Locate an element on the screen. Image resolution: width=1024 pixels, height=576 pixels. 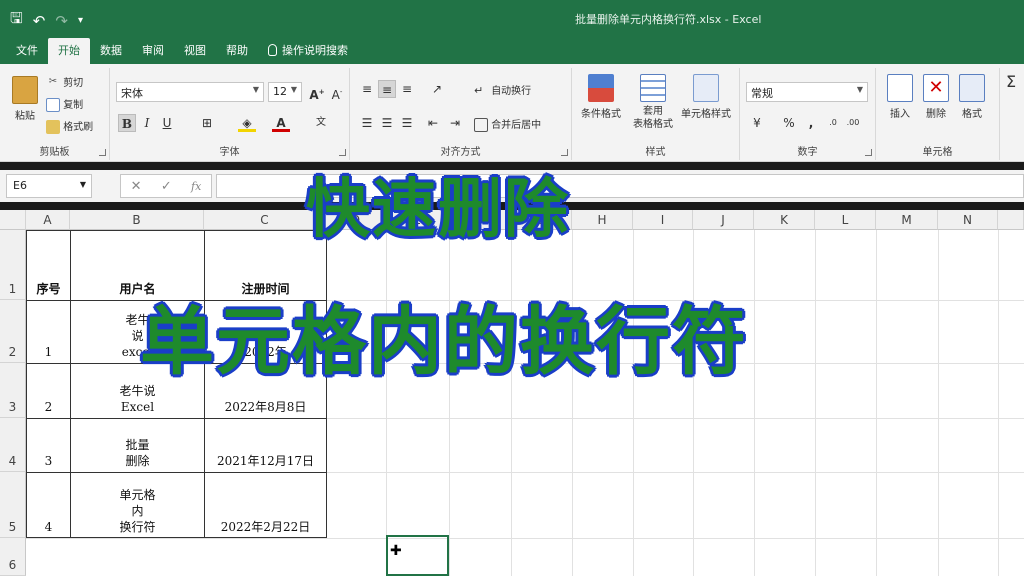
clipboard-launcher-icon is located at coordinates (102, 152).